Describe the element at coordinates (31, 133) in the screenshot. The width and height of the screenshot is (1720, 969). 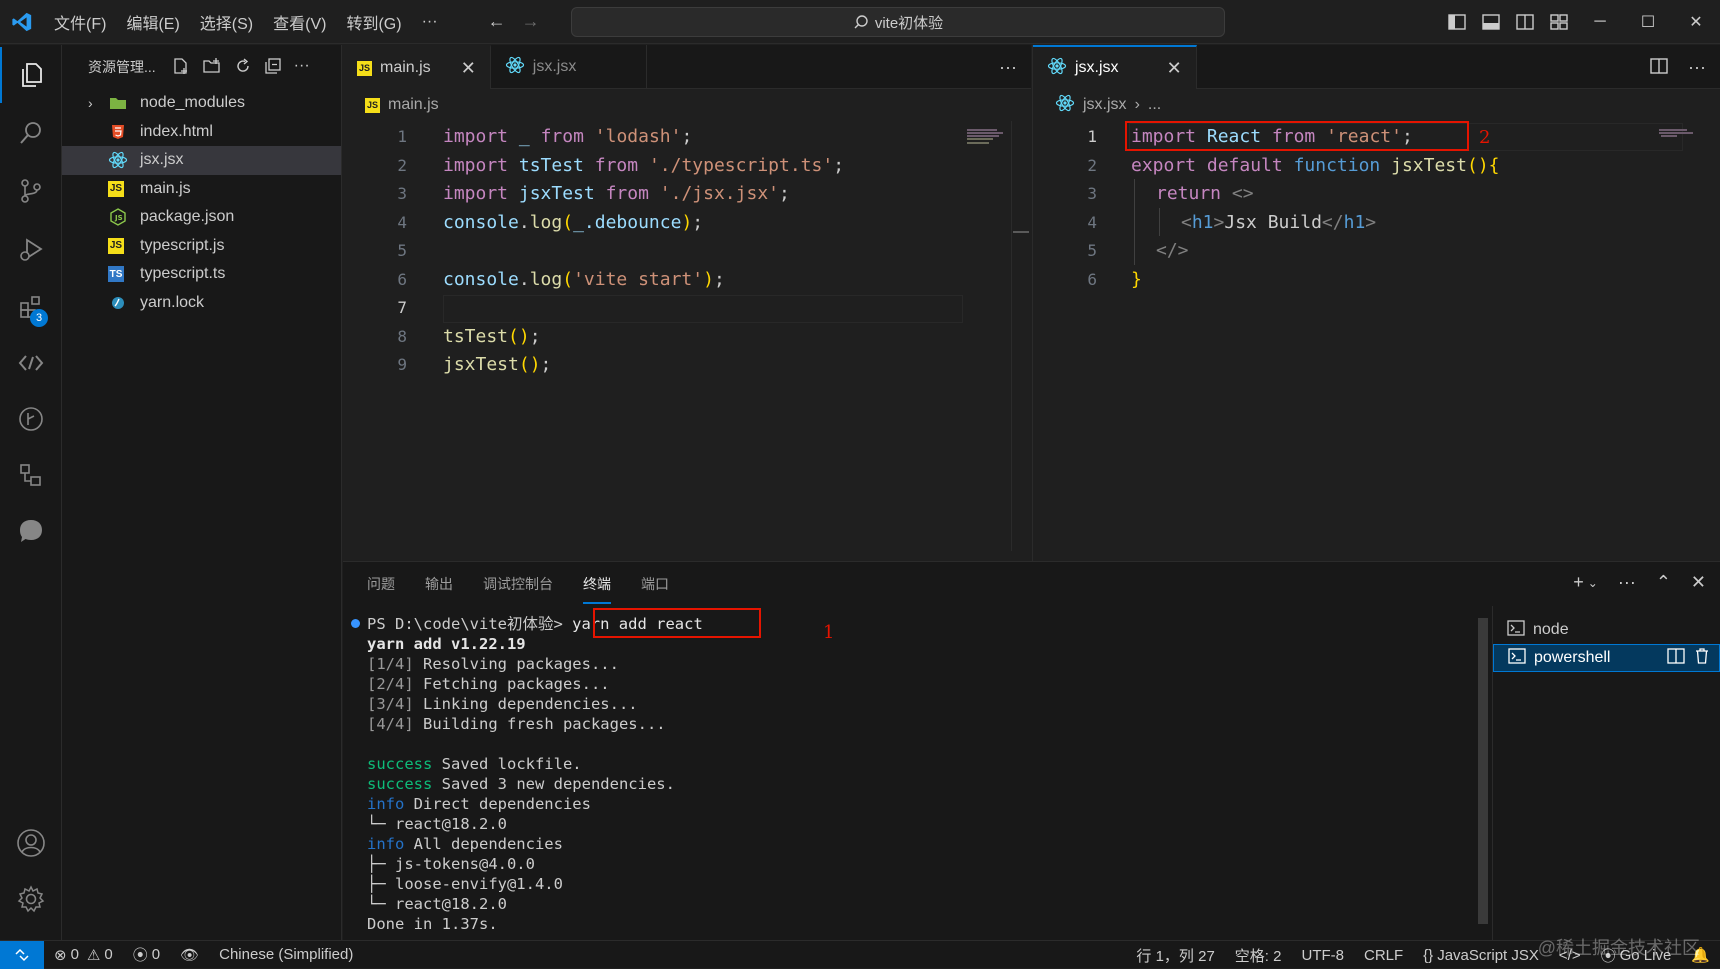
I see `search-icon` at that location.